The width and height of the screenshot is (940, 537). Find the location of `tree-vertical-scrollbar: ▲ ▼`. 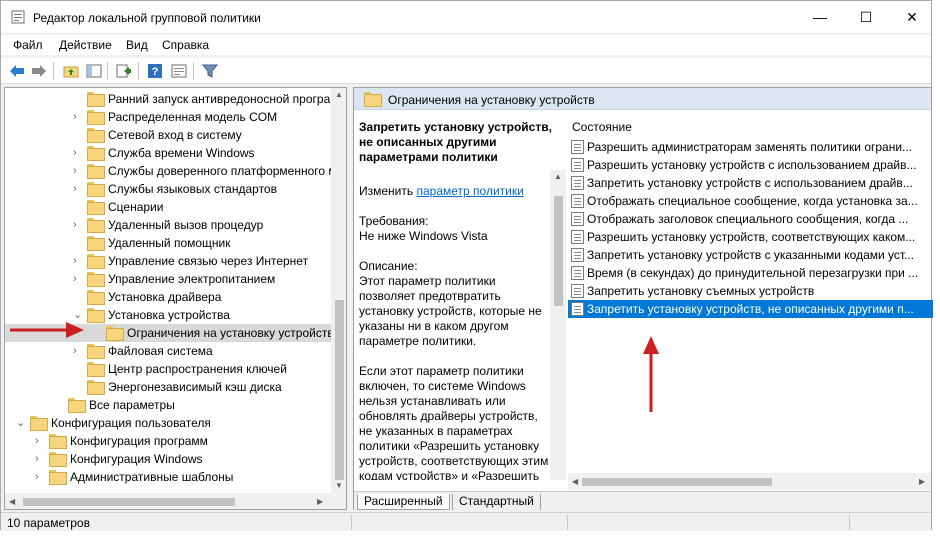

tree-vertical-scrollbar: ▲ ▼ is located at coordinates (338, 290).